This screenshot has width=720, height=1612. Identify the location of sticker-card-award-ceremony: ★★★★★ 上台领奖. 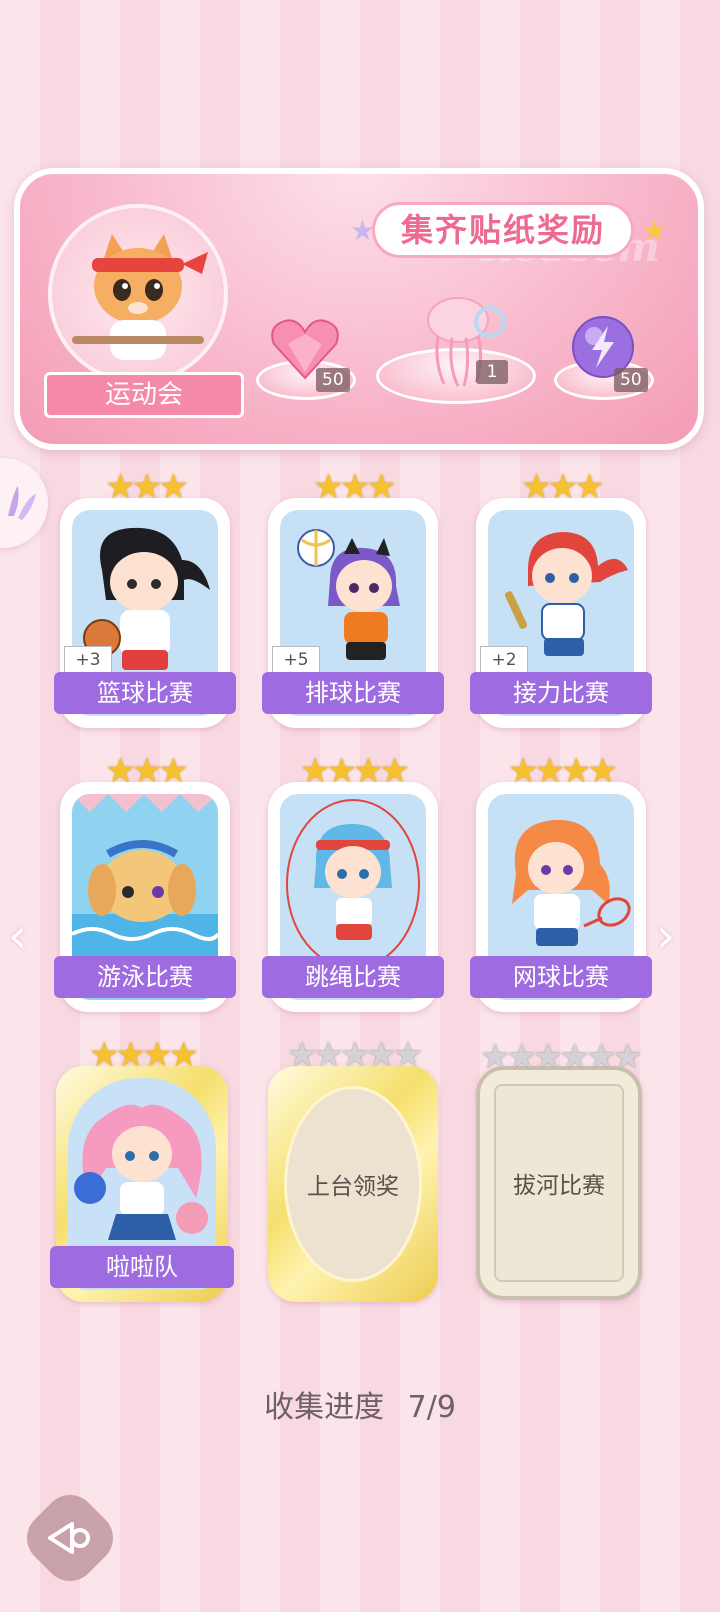
(353, 1170).